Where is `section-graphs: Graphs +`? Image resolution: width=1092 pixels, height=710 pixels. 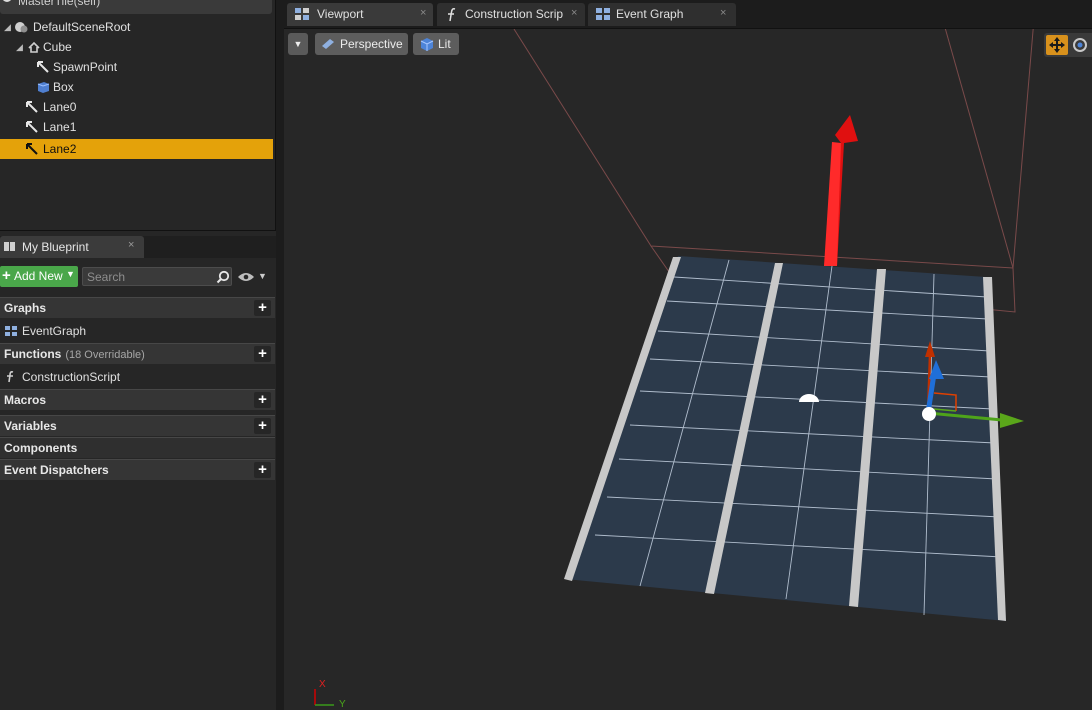
section-graphs: Graphs + is located at coordinates (137, 307).